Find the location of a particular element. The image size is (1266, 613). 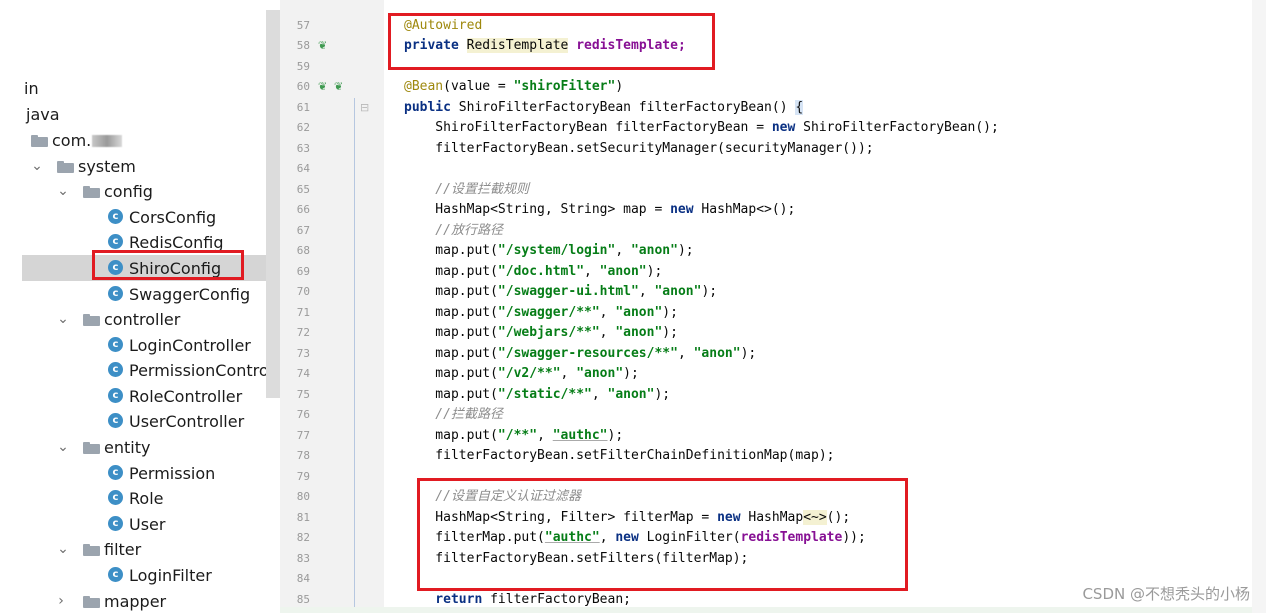

line-number: 58 is located at coordinates (303, 45).